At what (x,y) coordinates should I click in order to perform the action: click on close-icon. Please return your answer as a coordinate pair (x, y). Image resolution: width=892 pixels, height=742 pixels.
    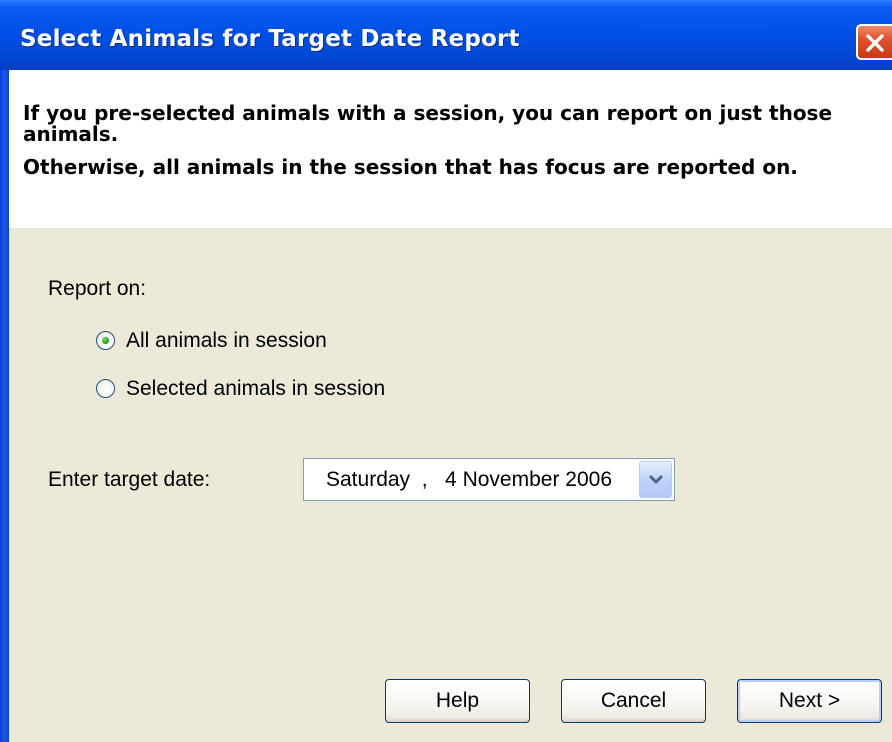
    Looking at the image, I should click on (875, 43).